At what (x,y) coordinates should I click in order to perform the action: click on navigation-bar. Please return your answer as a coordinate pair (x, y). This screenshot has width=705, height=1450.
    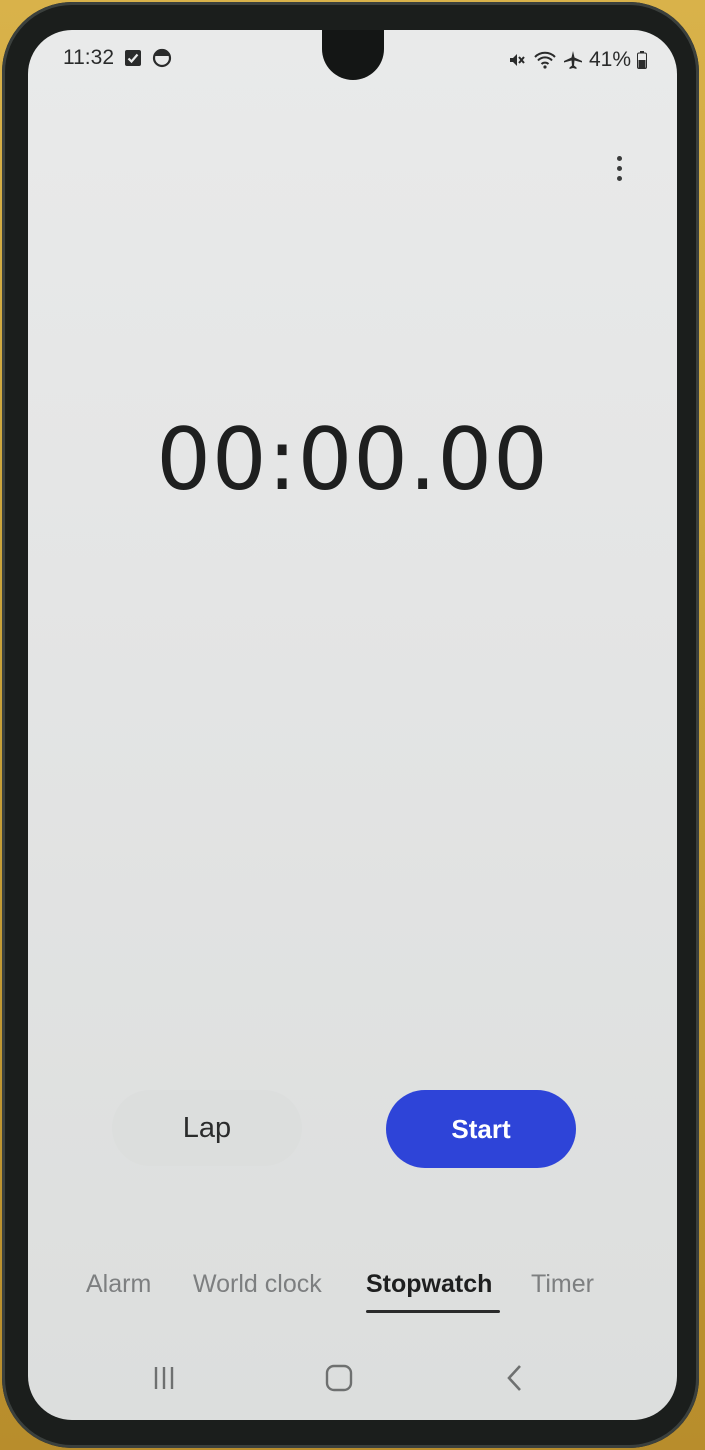
    Looking at the image, I should click on (352, 1378).